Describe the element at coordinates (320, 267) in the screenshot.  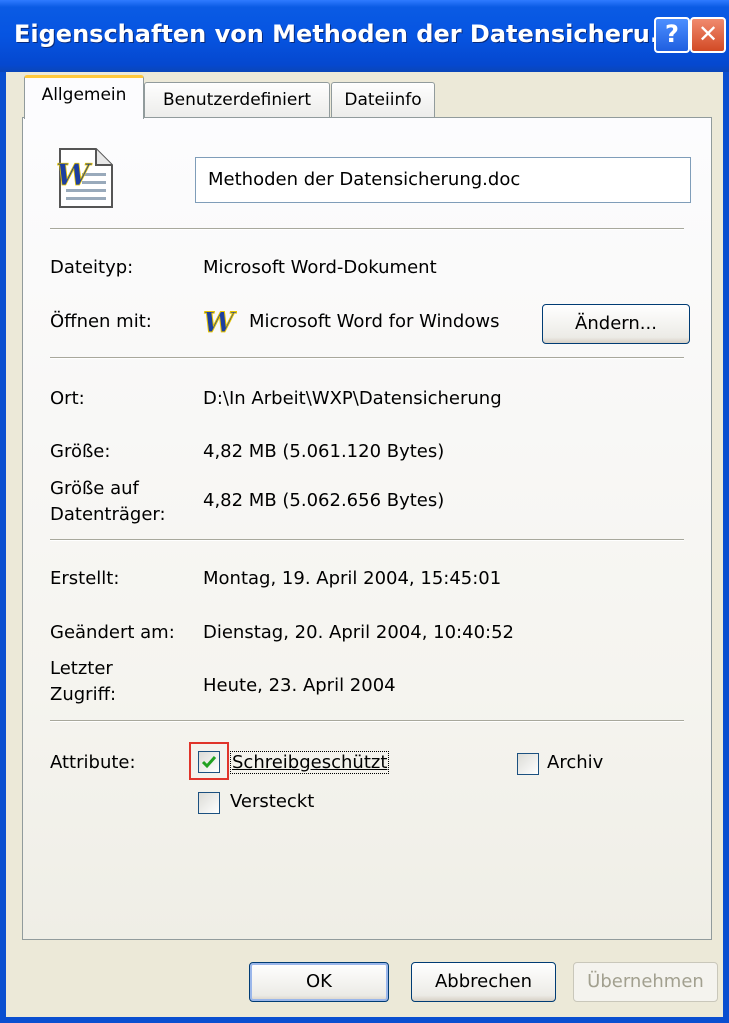
I see `type-value: Microsoft Word-Dokument` at that location.